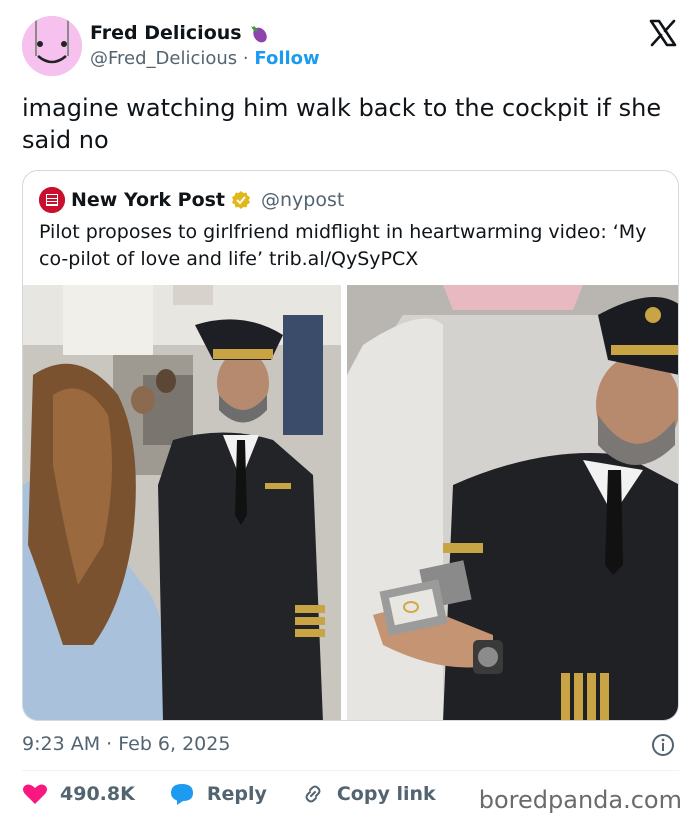  What do you see at coordinates (313, 794) in the screenshot?
I see `link-icon` at bounding box center [313, 794].